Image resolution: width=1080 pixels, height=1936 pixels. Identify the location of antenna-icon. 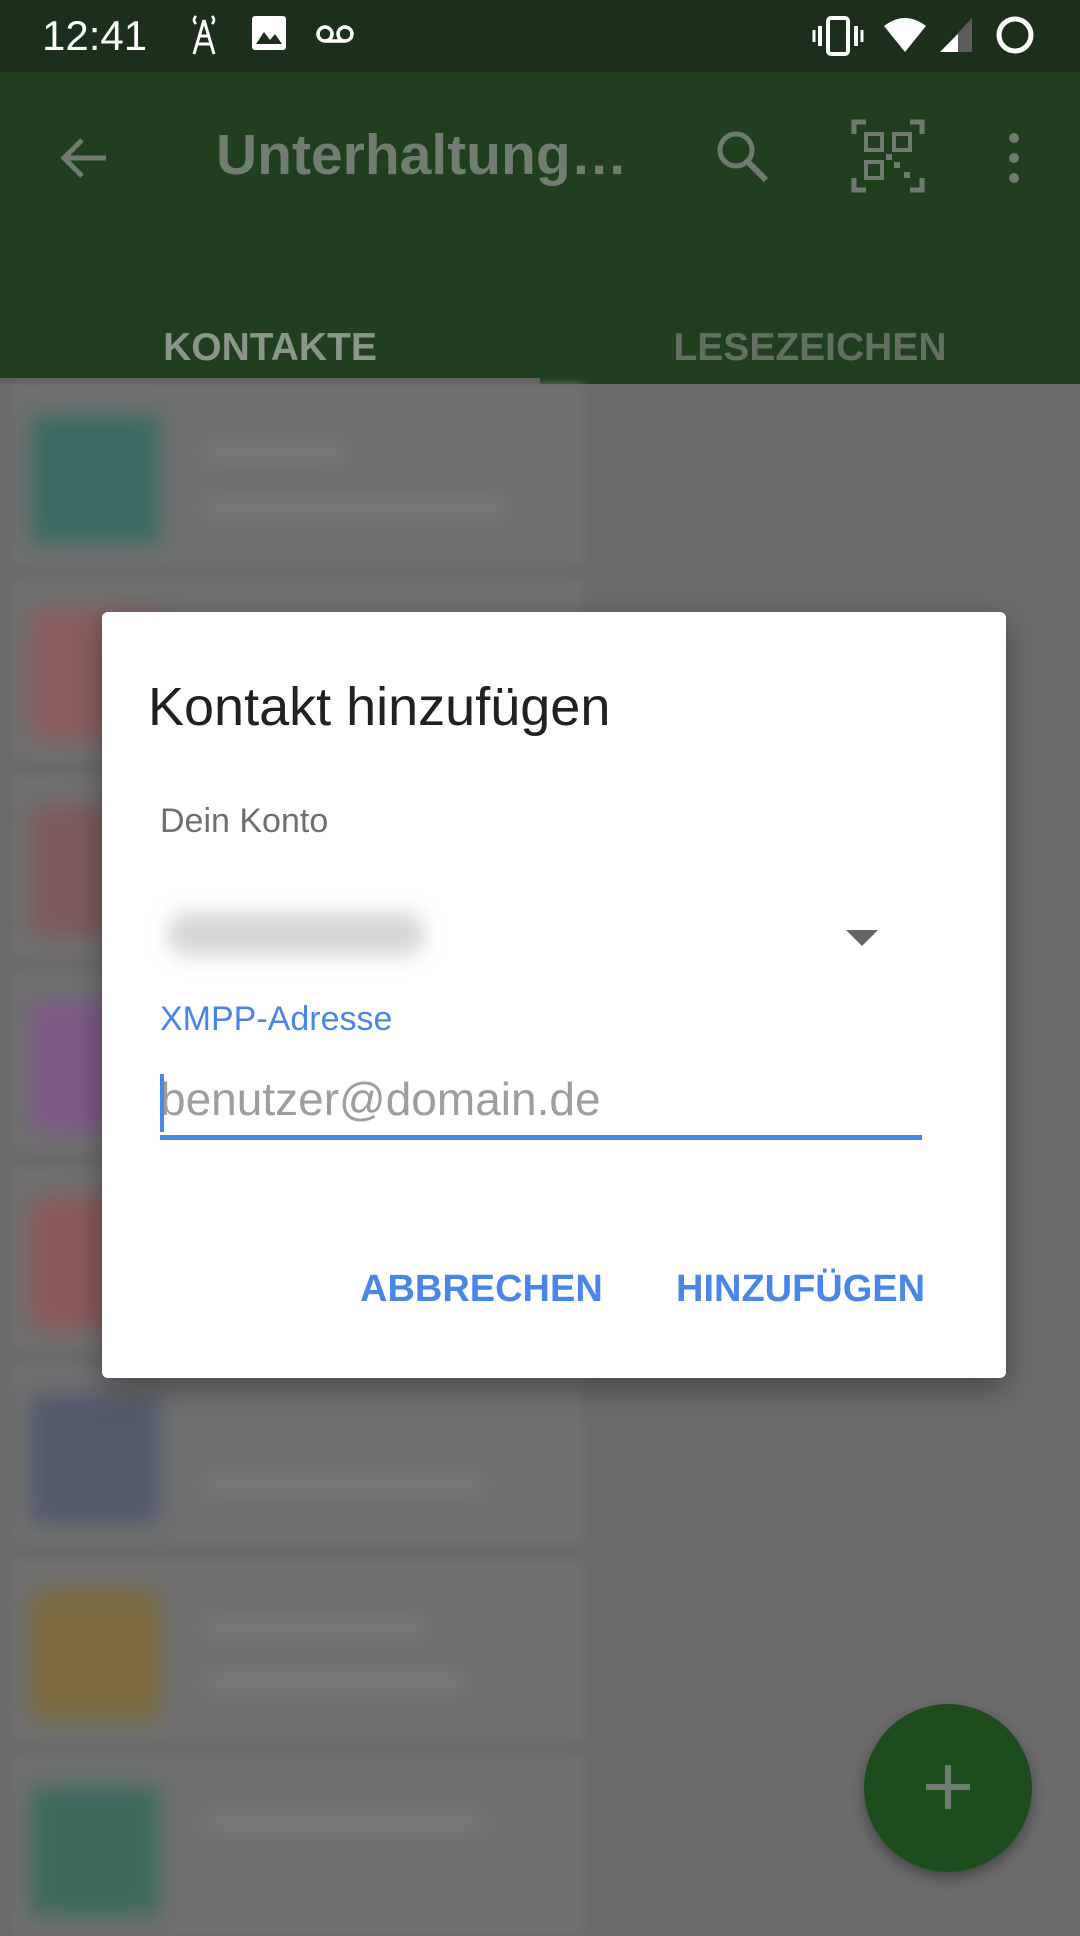
(204, 37).